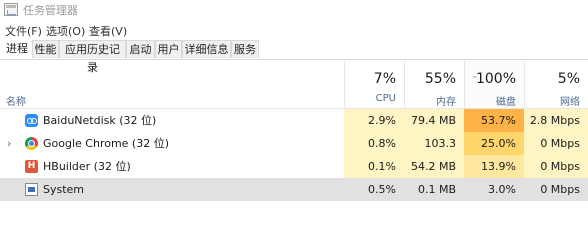 This screenshot has width=588, height=240. What do you see at coordinates (294, 189) in the screenshot?
I see `process-row-system: System 0.5% 0.1 MB 3.0% 0 Mbps` at bounding box center [294, 189].